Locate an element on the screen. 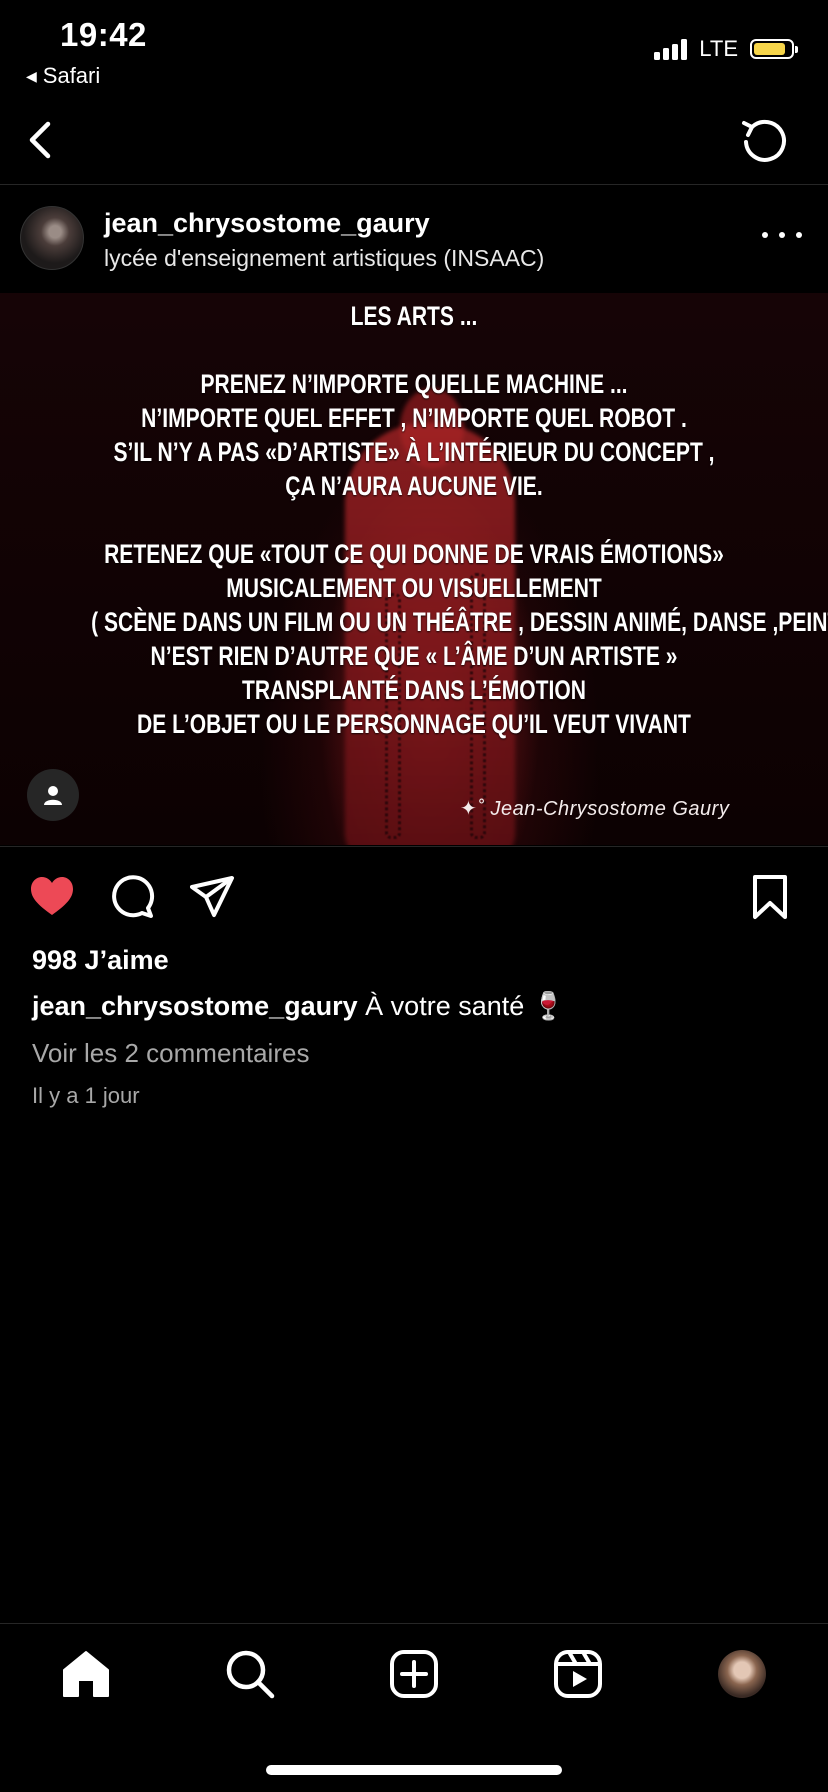 The image size is (828, 1792). nav-divider is located at coordinates (414, 184).